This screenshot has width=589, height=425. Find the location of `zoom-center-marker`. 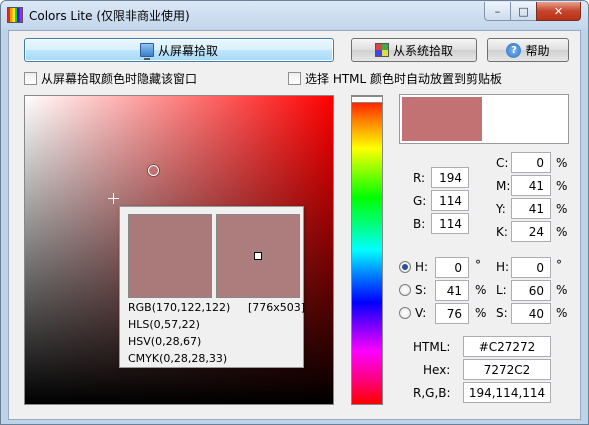

zoom-center-marker is located at coordinates (258, 256).